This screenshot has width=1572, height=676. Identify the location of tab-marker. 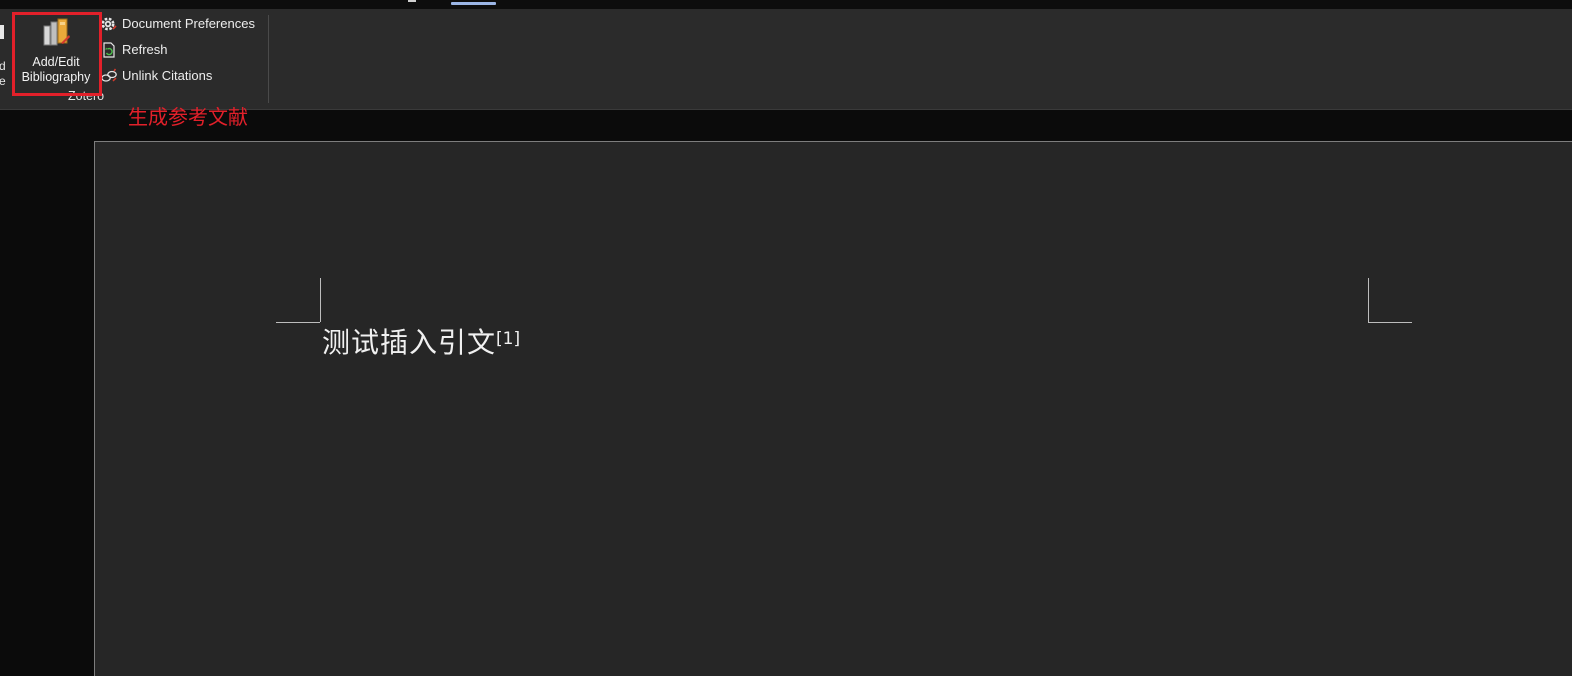
(412, 1).